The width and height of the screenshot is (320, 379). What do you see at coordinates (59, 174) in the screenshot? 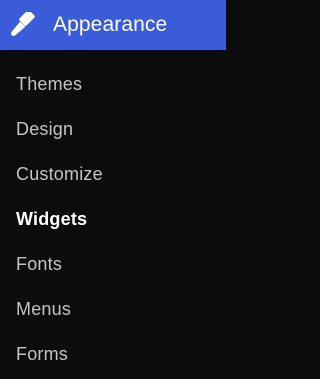
I see `submenu-item-label: Customize` at bounding box center [59, 174].